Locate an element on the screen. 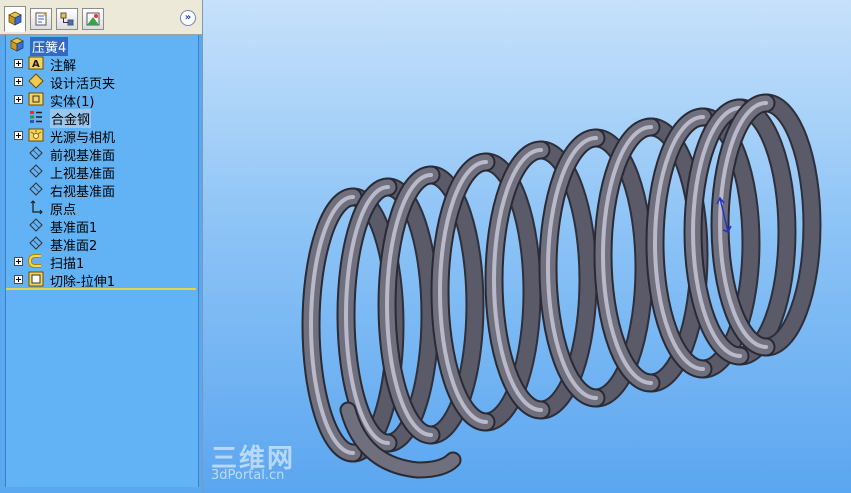  tree-item-cut-extrude1: 切除-拉伸1 is located at coordinates (101, 280).